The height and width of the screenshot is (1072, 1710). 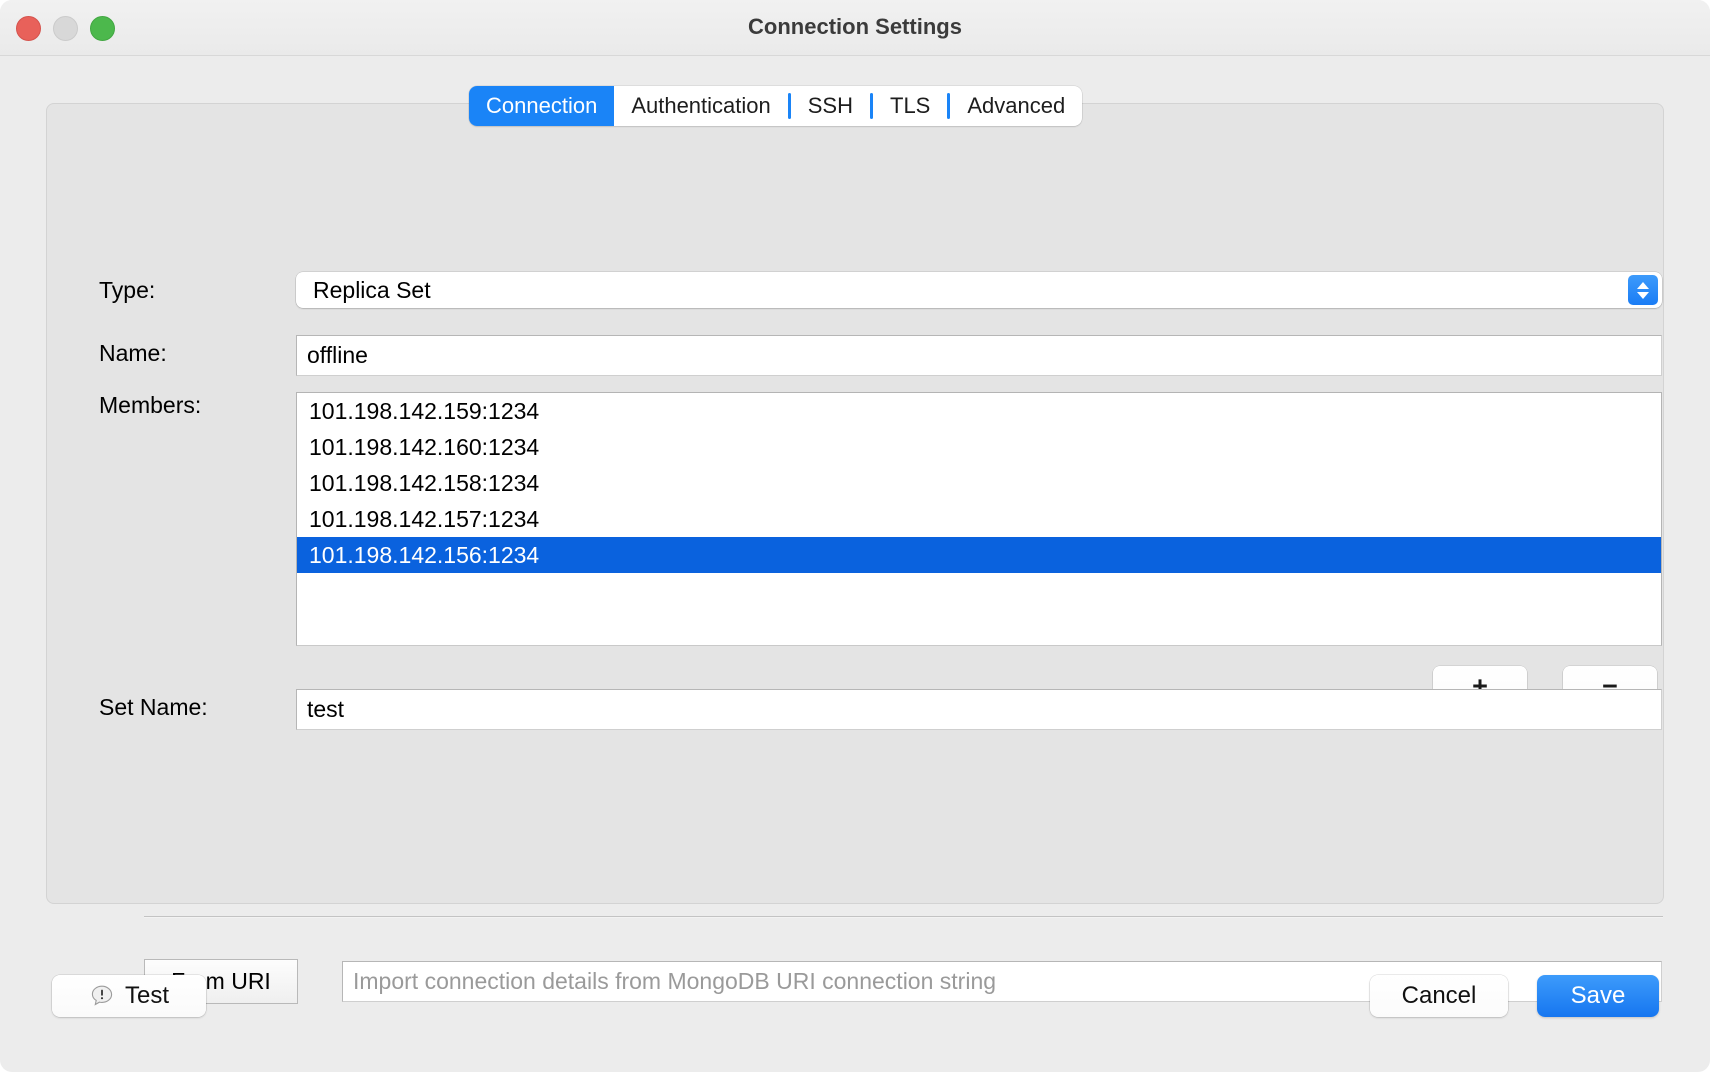 What do you see at coordinates (979, 709) in the screenshot?
I see `set-name-input: test` at bounding box center [979, 709].